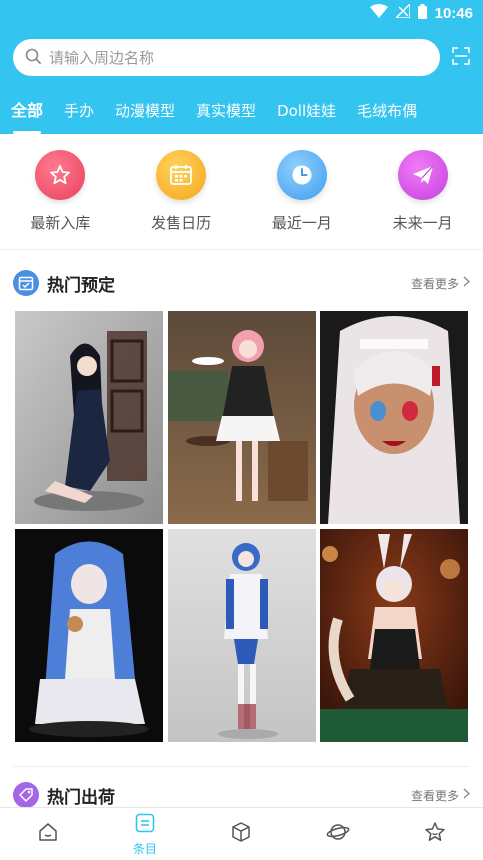  What do you see at coordinates (60, 175) in the screenshot?
I see `star-icon` at bounding box center [60, 175].